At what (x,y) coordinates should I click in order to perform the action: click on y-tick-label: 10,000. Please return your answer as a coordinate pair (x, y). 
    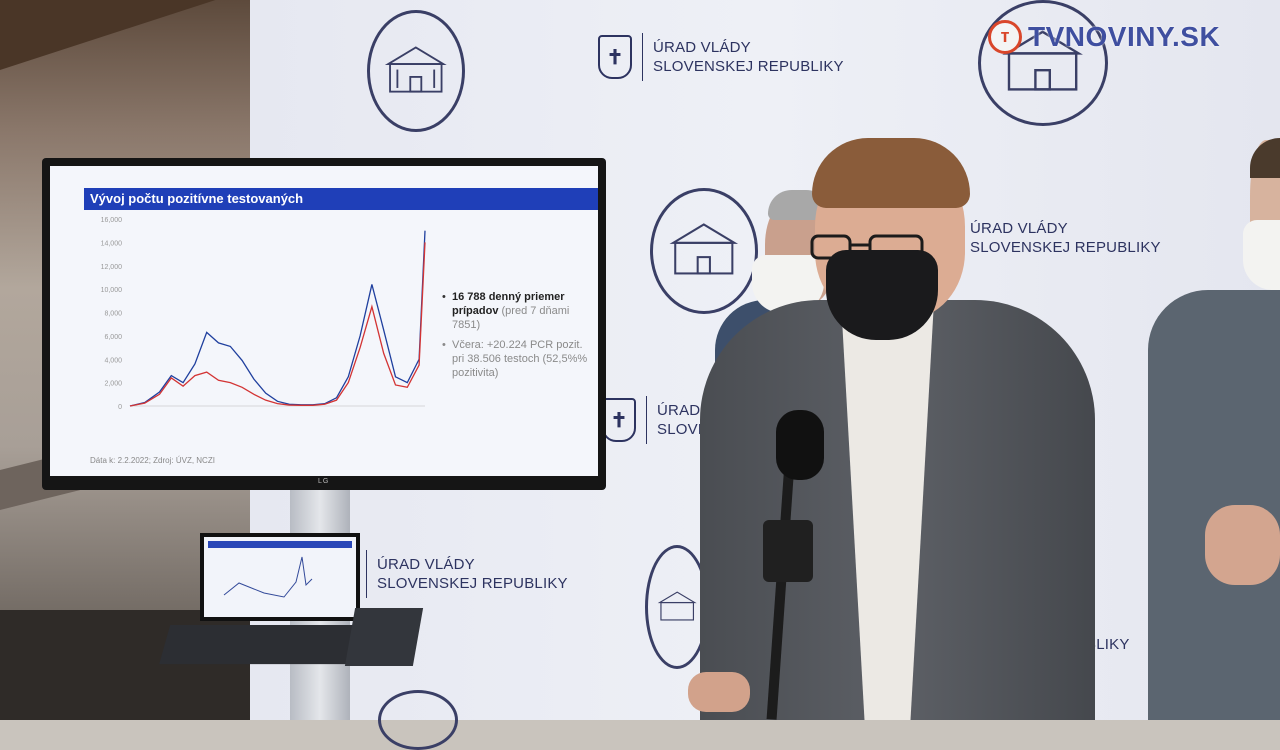
    Looking at the image, I should click on (112, 290).